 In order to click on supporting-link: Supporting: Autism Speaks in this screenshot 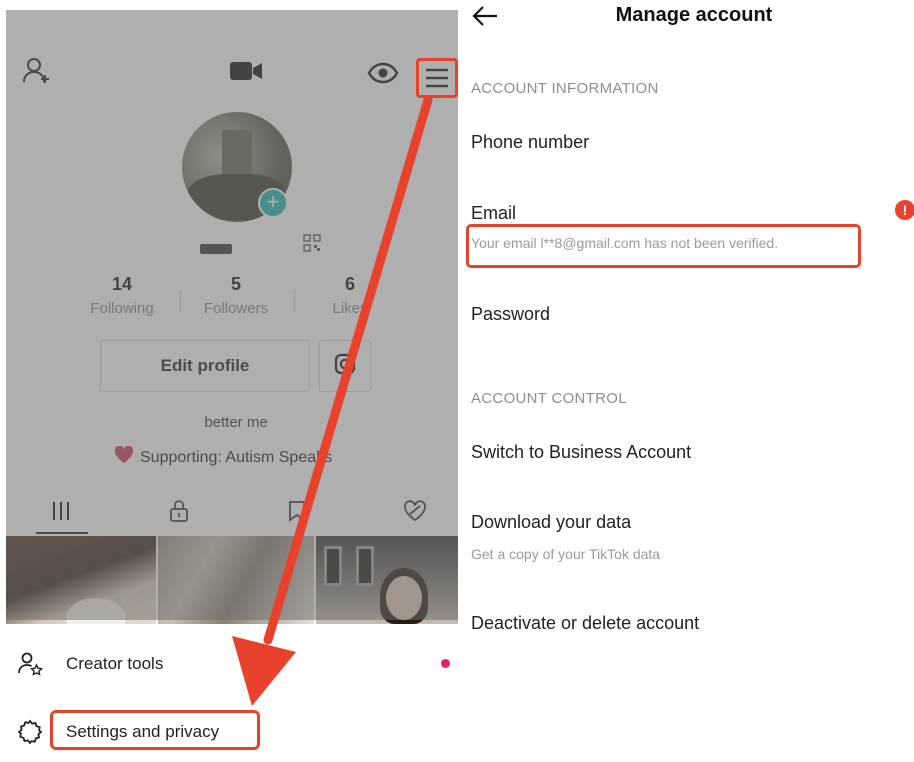, I will do `click(223, 457)`.